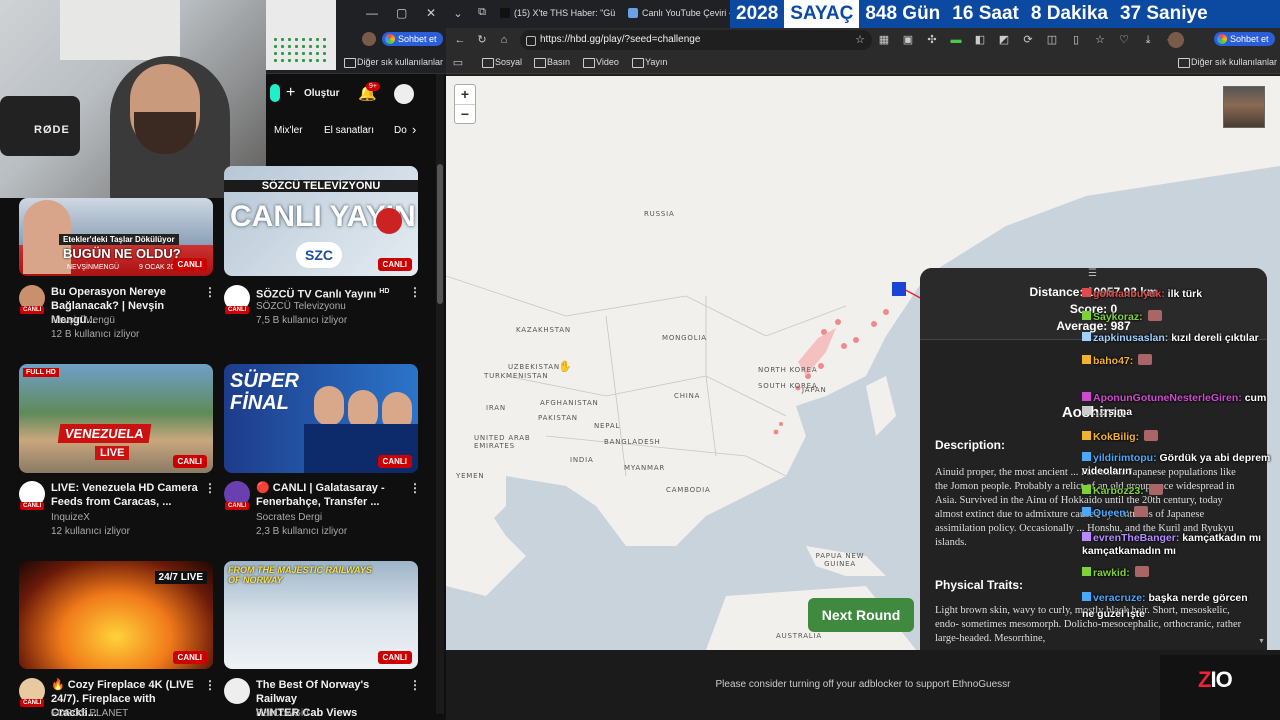 The image size is (1280, 720). I want to click on refresh-icon: ↻, so click(482, 40).